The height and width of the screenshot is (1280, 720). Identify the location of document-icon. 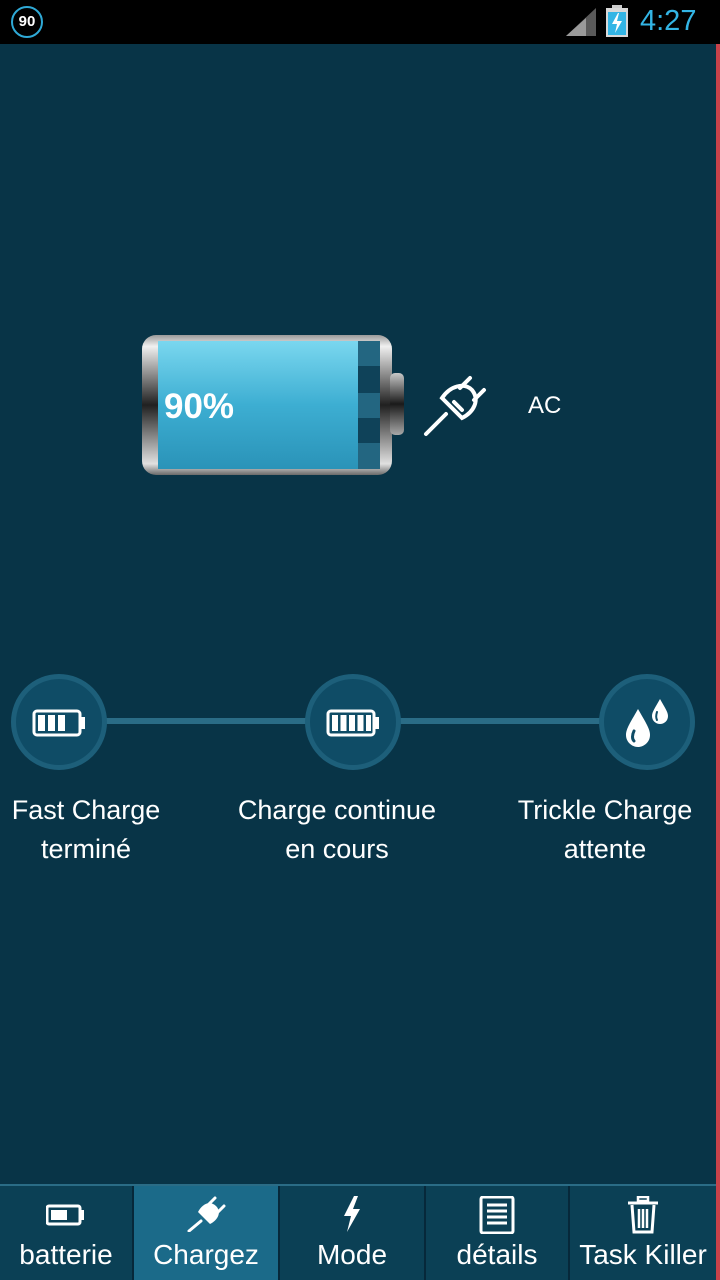
(497, 1215).